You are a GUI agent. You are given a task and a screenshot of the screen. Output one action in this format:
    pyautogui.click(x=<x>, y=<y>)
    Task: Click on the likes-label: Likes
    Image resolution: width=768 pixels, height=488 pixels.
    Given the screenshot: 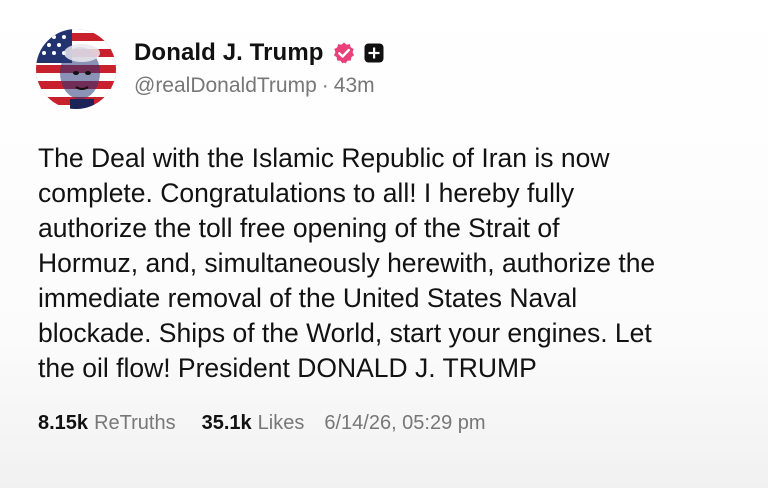 What is the action you would take?
    pyautogui.click(x=281, y=423)
    